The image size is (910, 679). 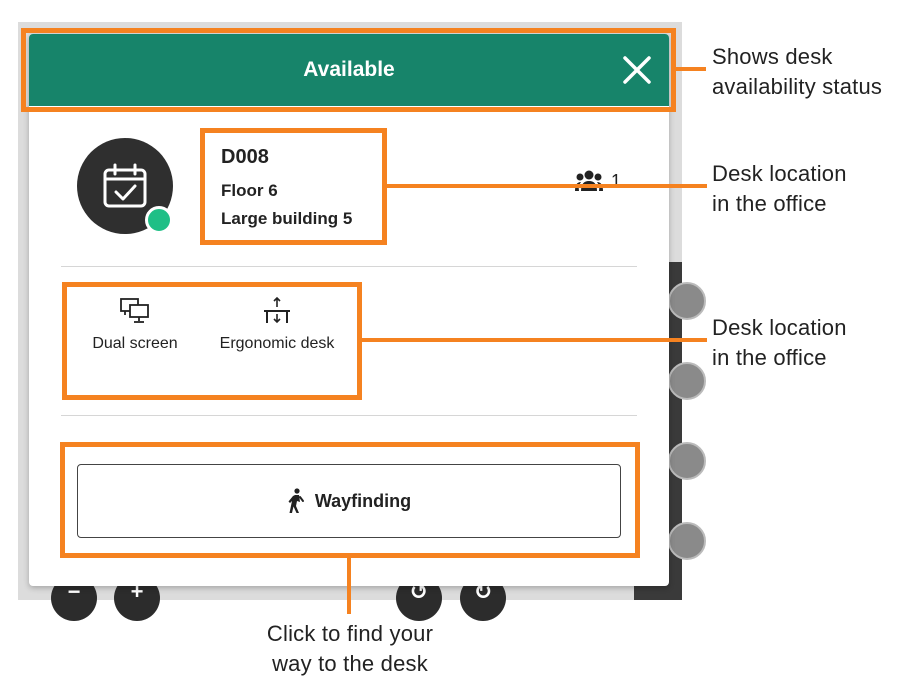 I want to click on location-highlight, so click(x=293, y=186).